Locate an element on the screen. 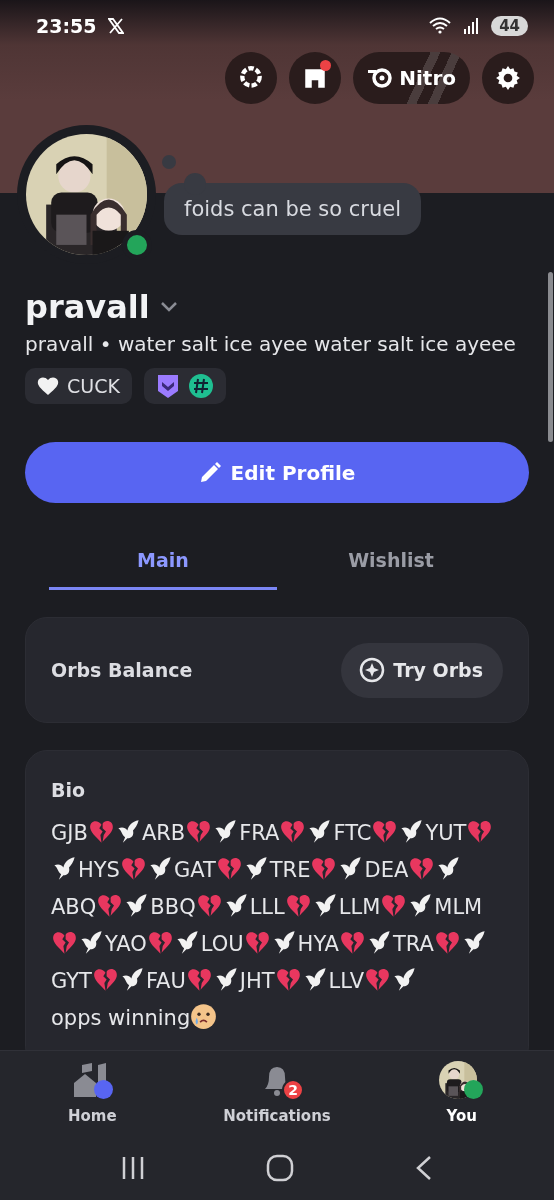 This screenshot has width=554, height=1200. nav-tab: 2 Notifications is located at coordinates (277, 1093).